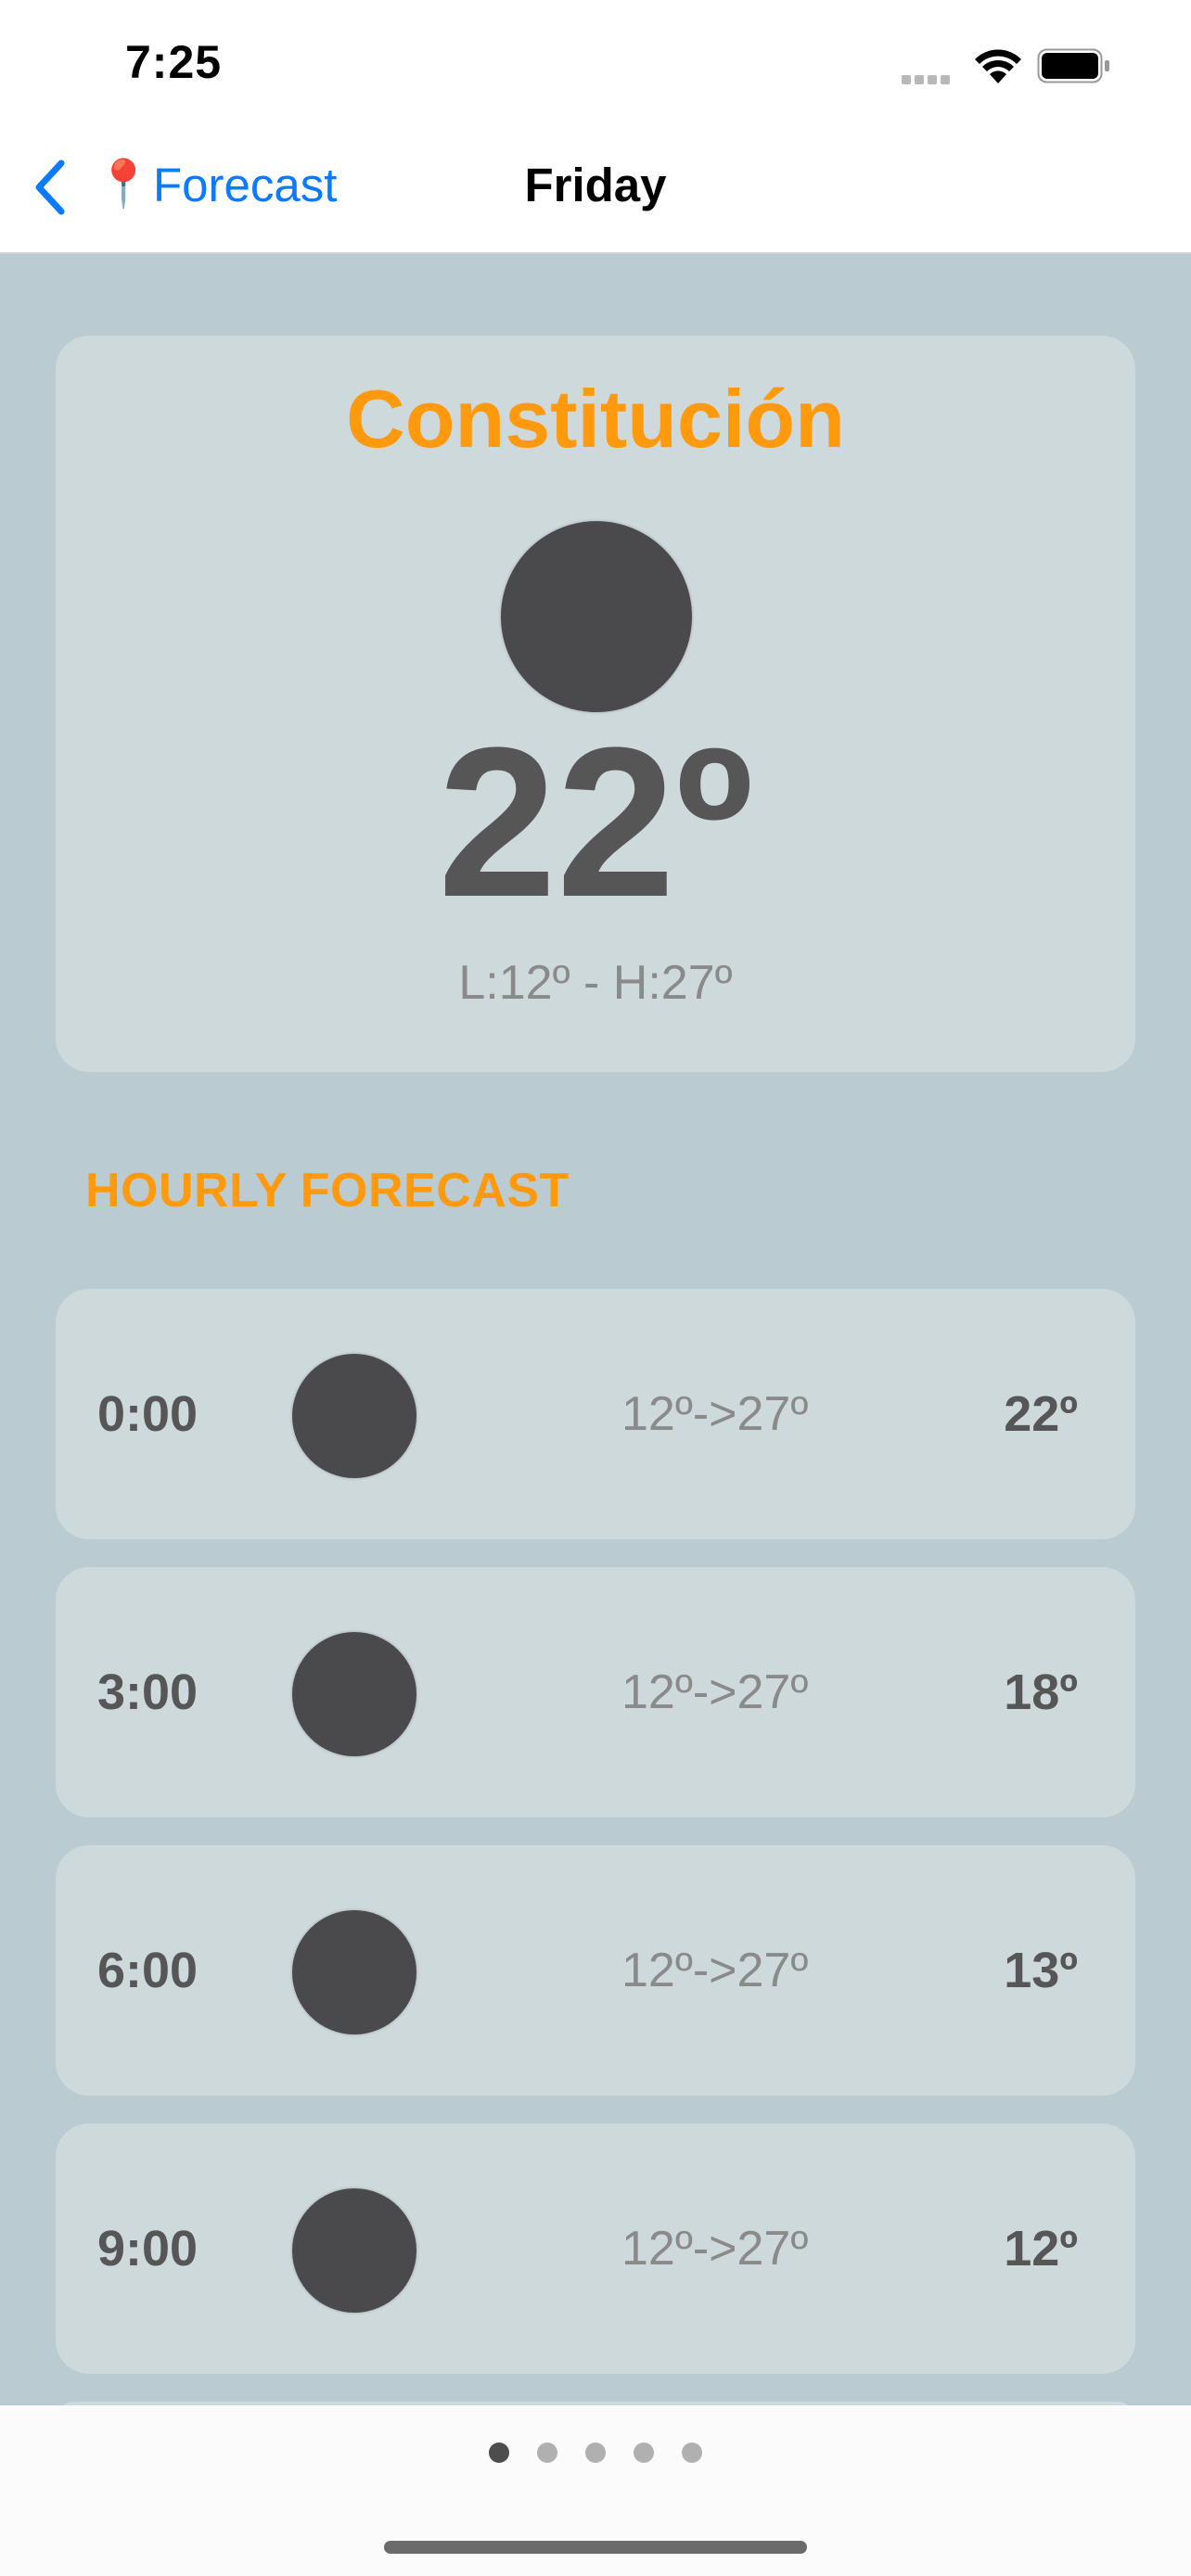  What do you see at coordinates (595, 822) in the screenshot?
I see `current-temperature: 22º` at bounding box center [595, 822].